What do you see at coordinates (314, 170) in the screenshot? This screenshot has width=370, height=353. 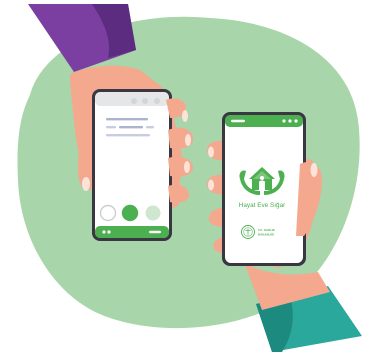 I see `right-thumbnail` at bounding box center [314, 170].